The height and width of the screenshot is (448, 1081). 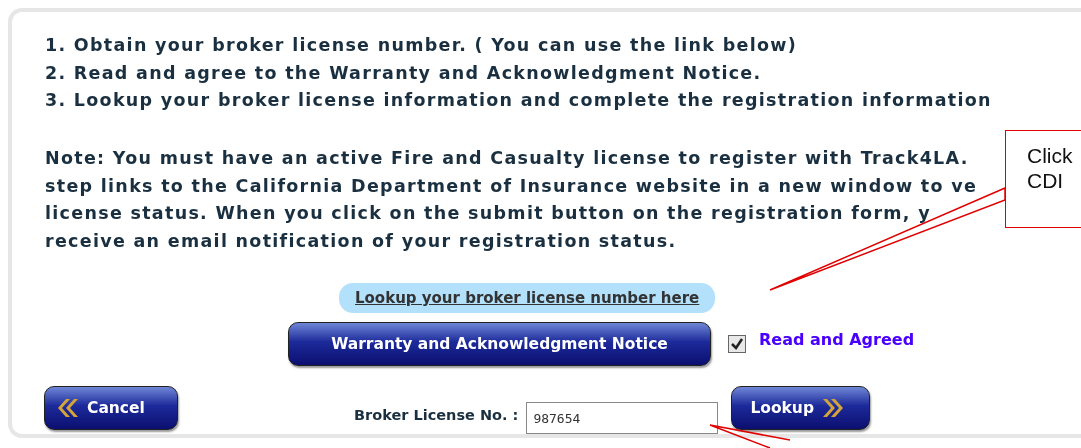 I want to click on agreement-label: Read and Agreed, so click(x=837, y=340).